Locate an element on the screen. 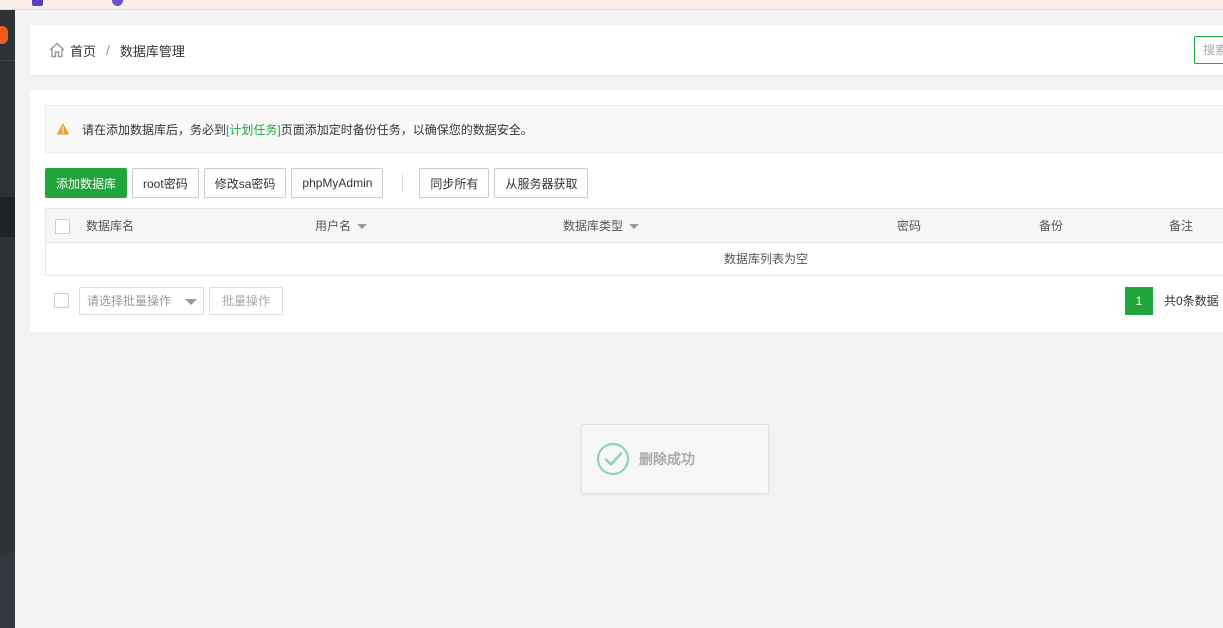 The width and height of the screenshot is (1223, 628). column-label: 用户名 is located at coordinates (333, 226).